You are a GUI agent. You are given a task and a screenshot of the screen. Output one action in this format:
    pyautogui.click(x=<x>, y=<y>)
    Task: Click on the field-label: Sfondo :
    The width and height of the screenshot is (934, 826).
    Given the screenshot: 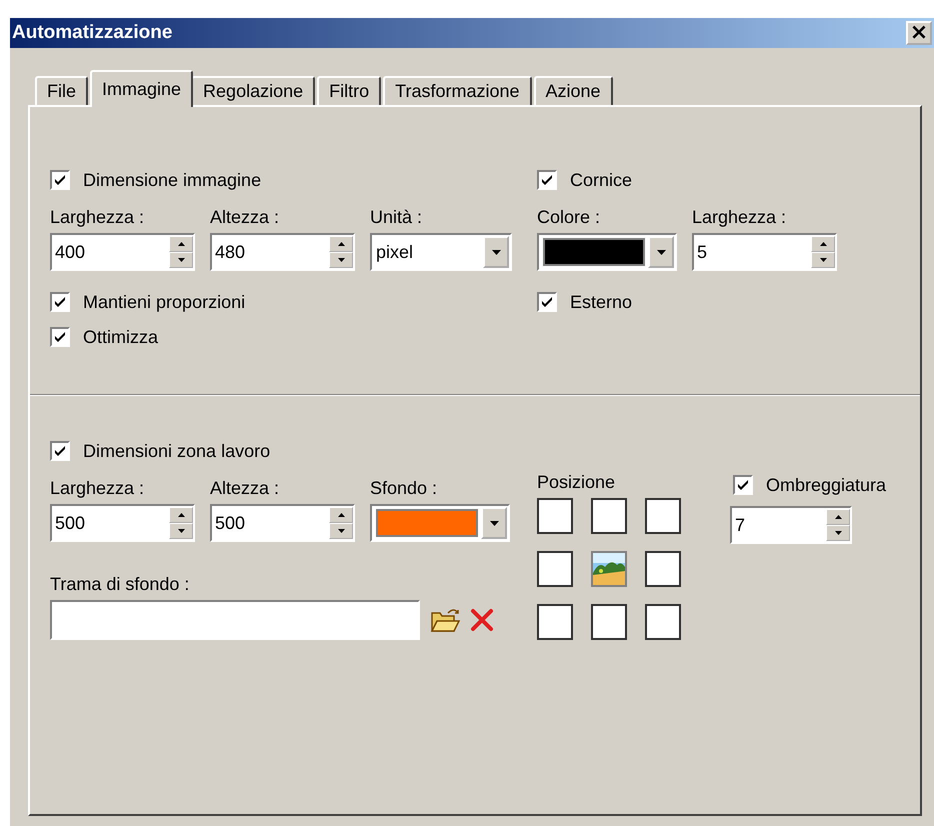 What is the action you would take?
    pyautogui.click(x=404, y=489)
    